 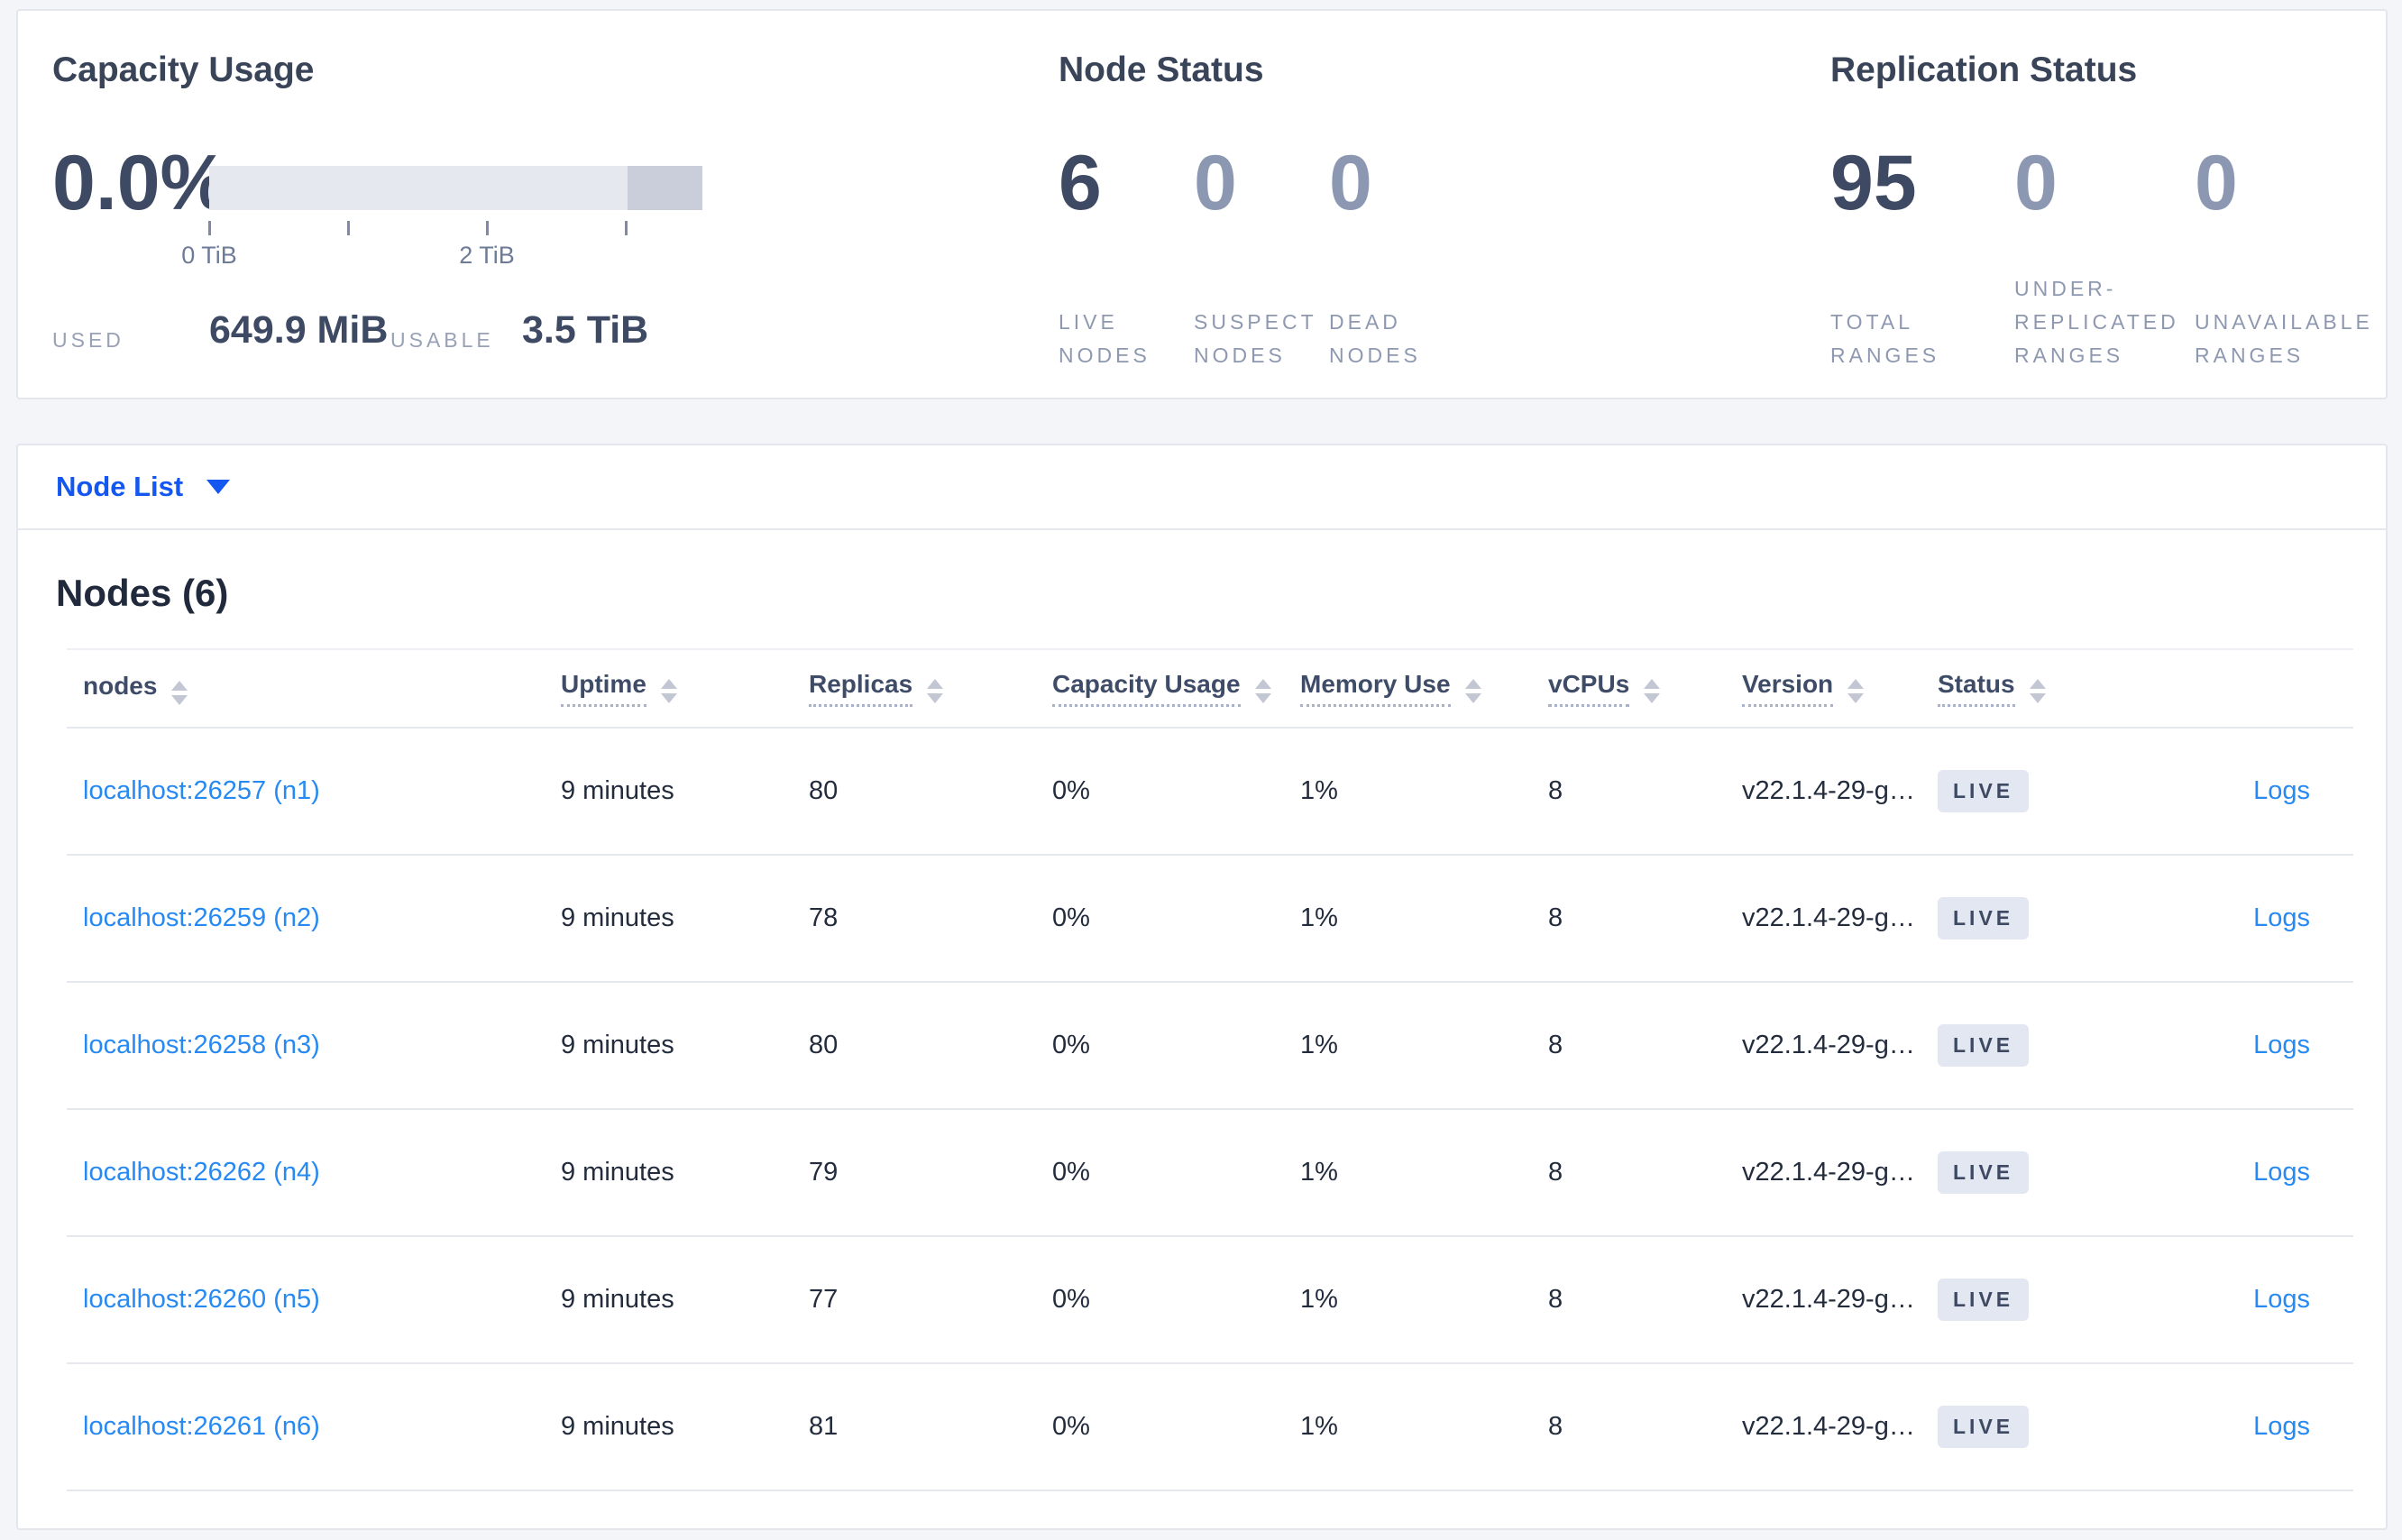 What do you see at coordinates (1840, 688) in the screenshot?
I see `column-header-version: Version` at bounding box center [1840, 688].